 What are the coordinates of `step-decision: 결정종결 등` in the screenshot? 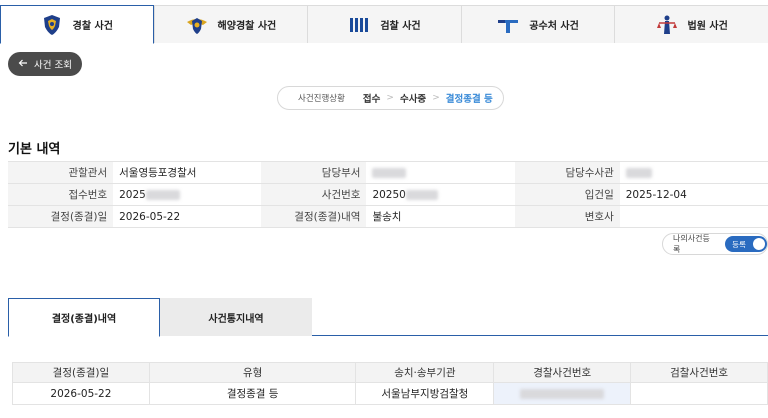 It's located at (469, 99).